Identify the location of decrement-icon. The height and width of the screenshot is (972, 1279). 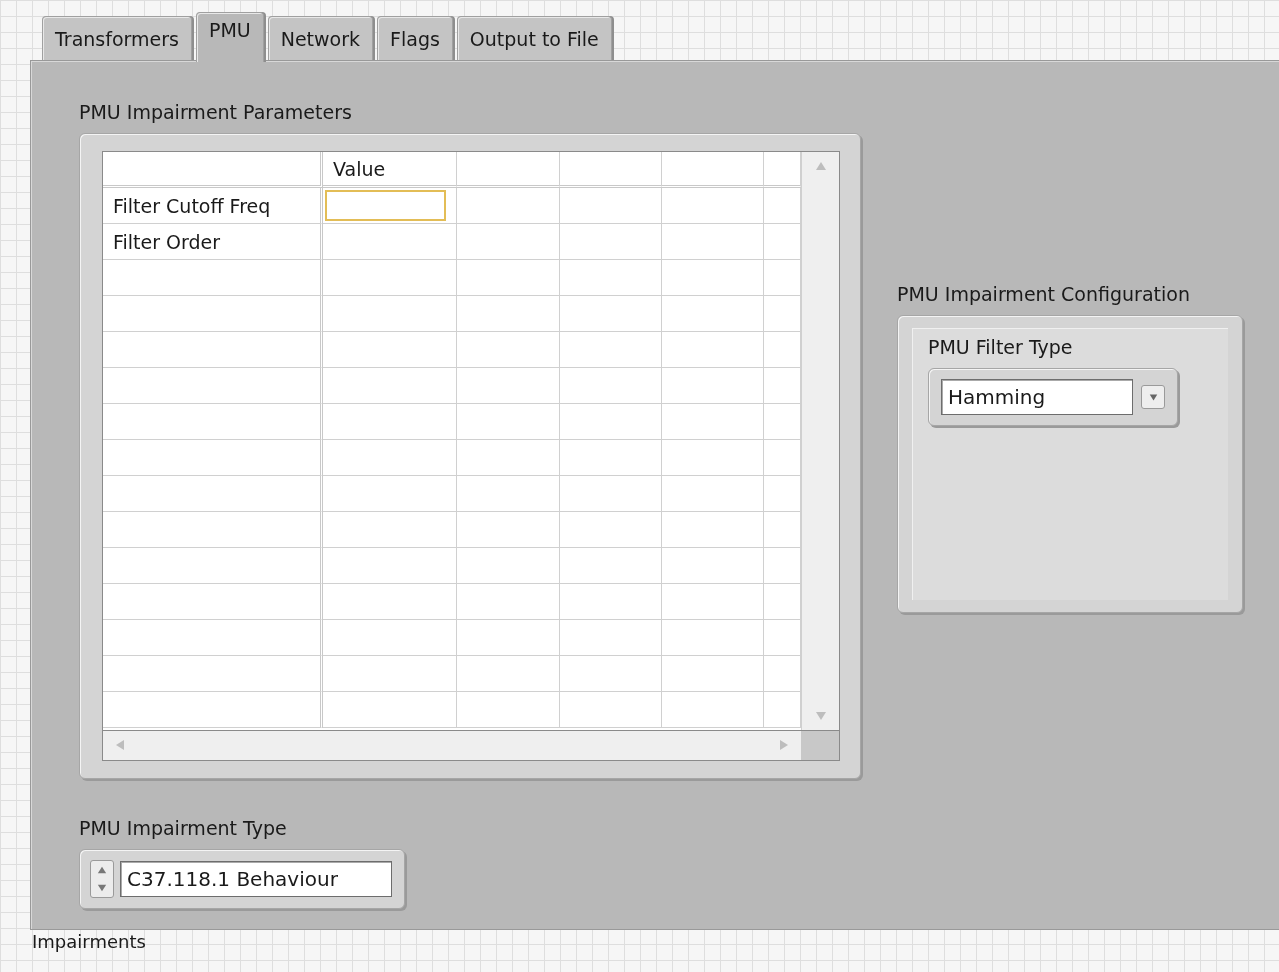
(102, 888).